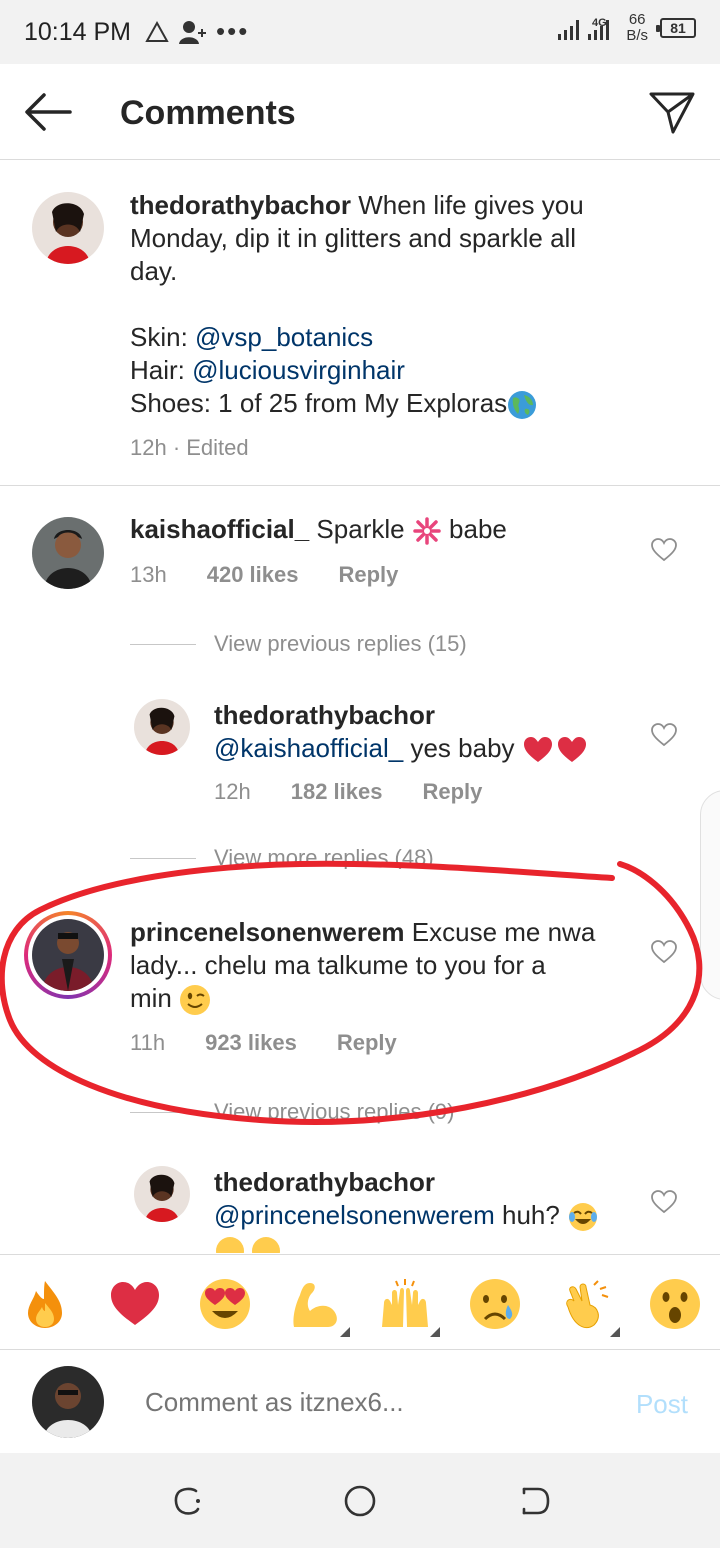  What do you see at coordinates (637, 27) in the screenshot?
I see `network-speed: 66 B/s` at bounding box center [637, 27].